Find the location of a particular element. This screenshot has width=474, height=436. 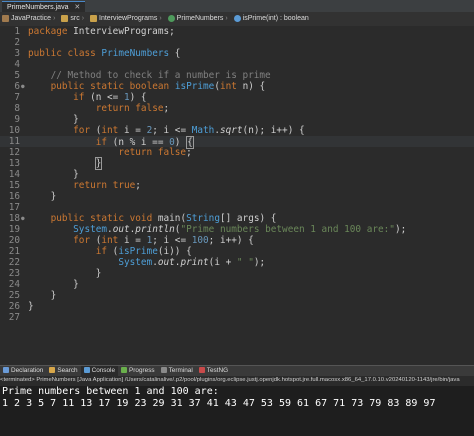

code-line: 26} is located at coordinates (237, 306).